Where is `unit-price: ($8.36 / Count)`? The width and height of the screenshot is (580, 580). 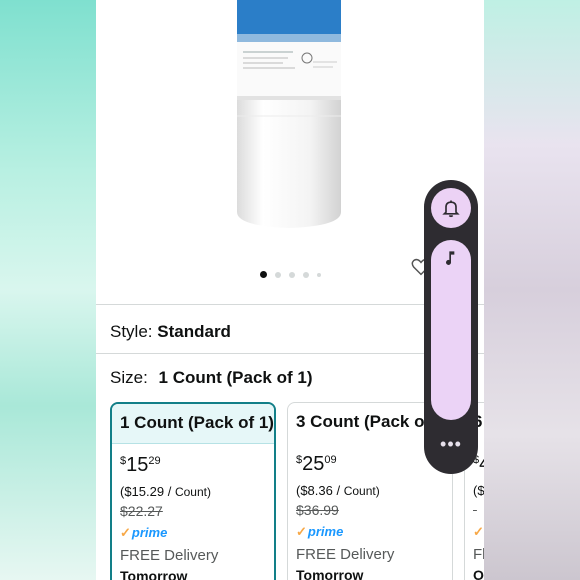
unit-price: ($8.36 / Count) is located at coordinates (338, 490).